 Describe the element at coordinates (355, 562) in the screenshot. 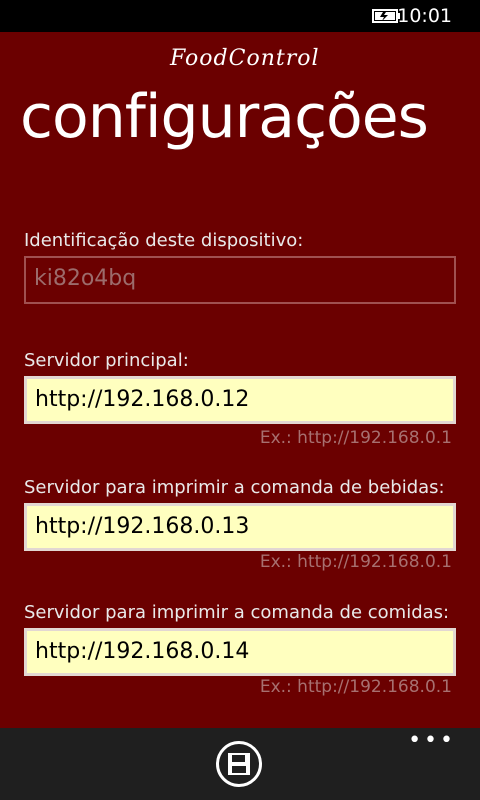

I see `drinks-server-hint: Ex.: http://192.168.0.1` at that location.